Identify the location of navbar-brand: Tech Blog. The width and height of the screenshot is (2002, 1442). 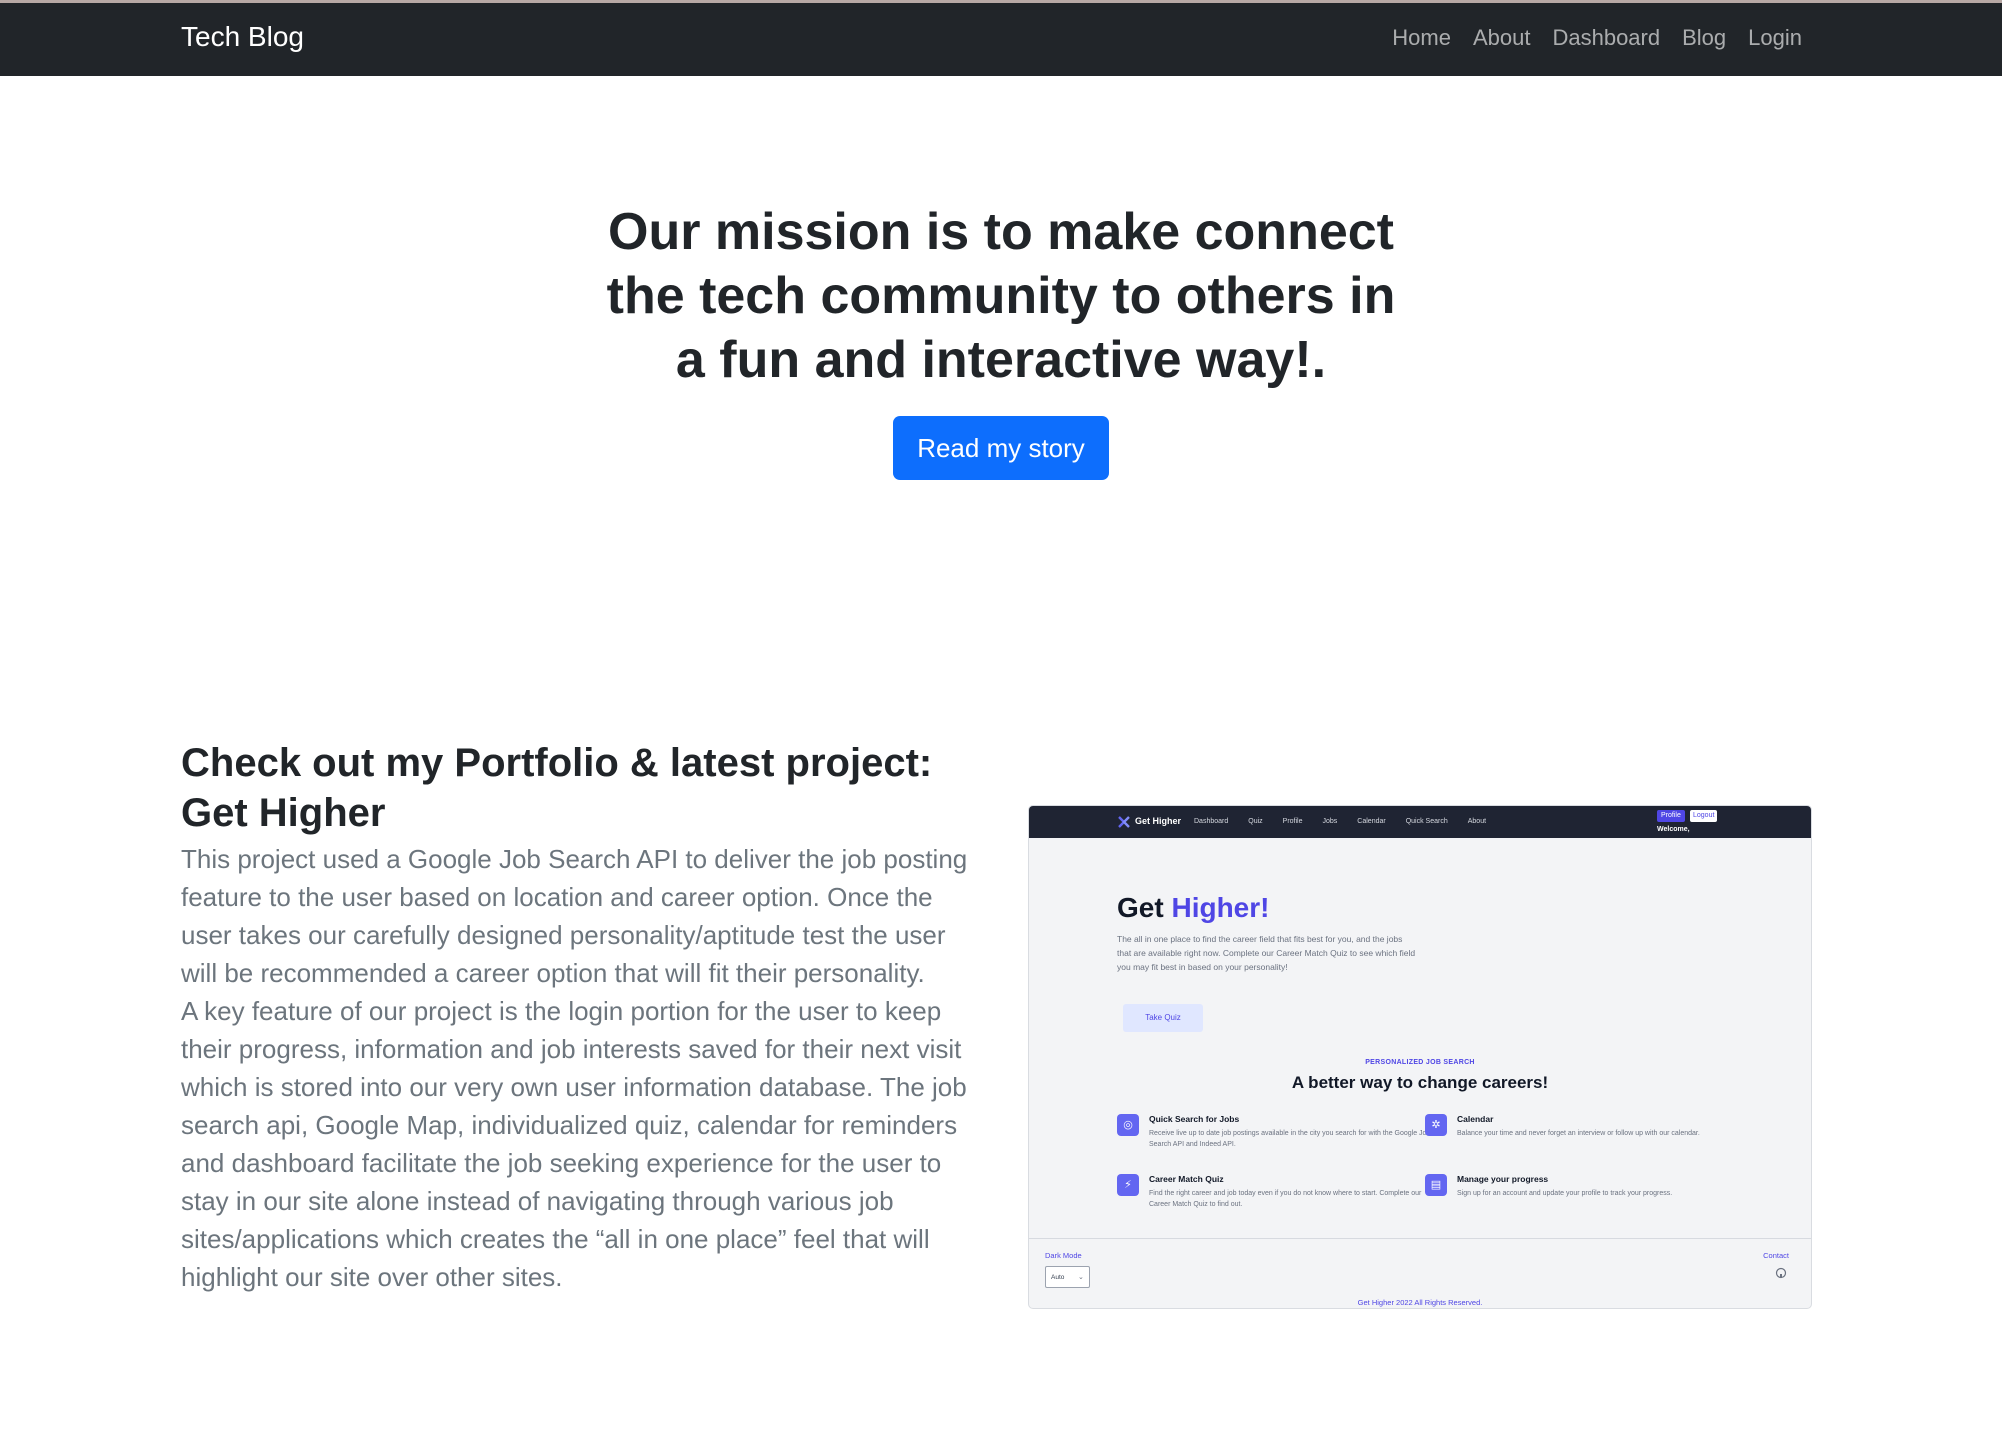
(242, 37).